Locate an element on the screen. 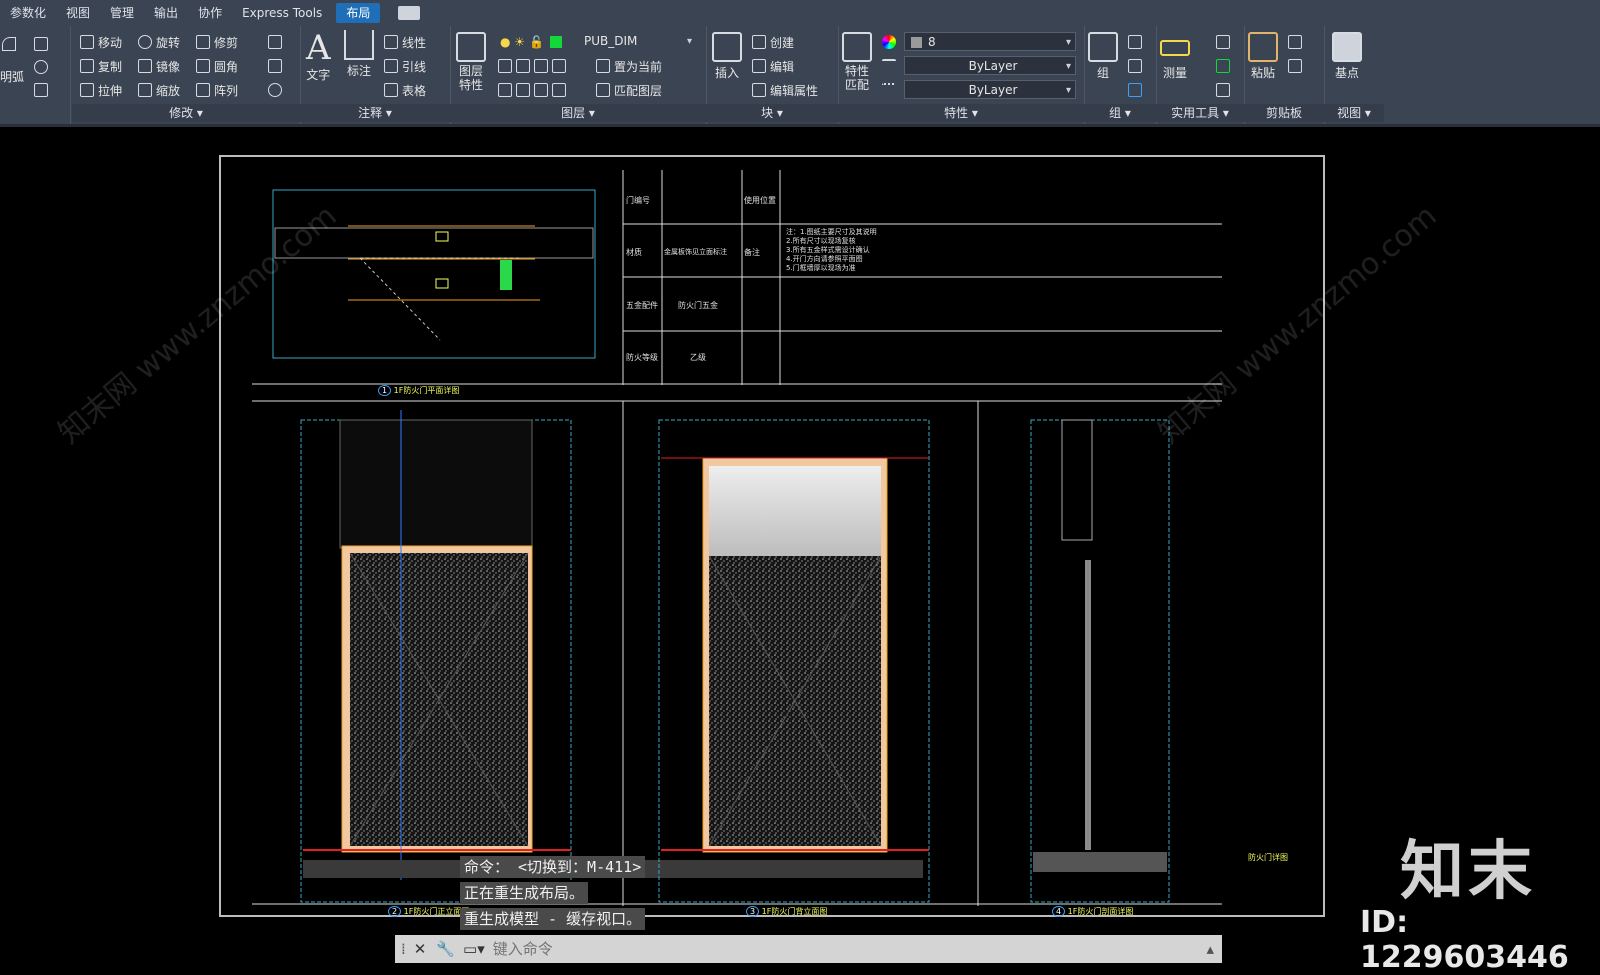  command-history-line-3: 重生成模型 - 缓存视口。 is located at coordinates (553, 919).